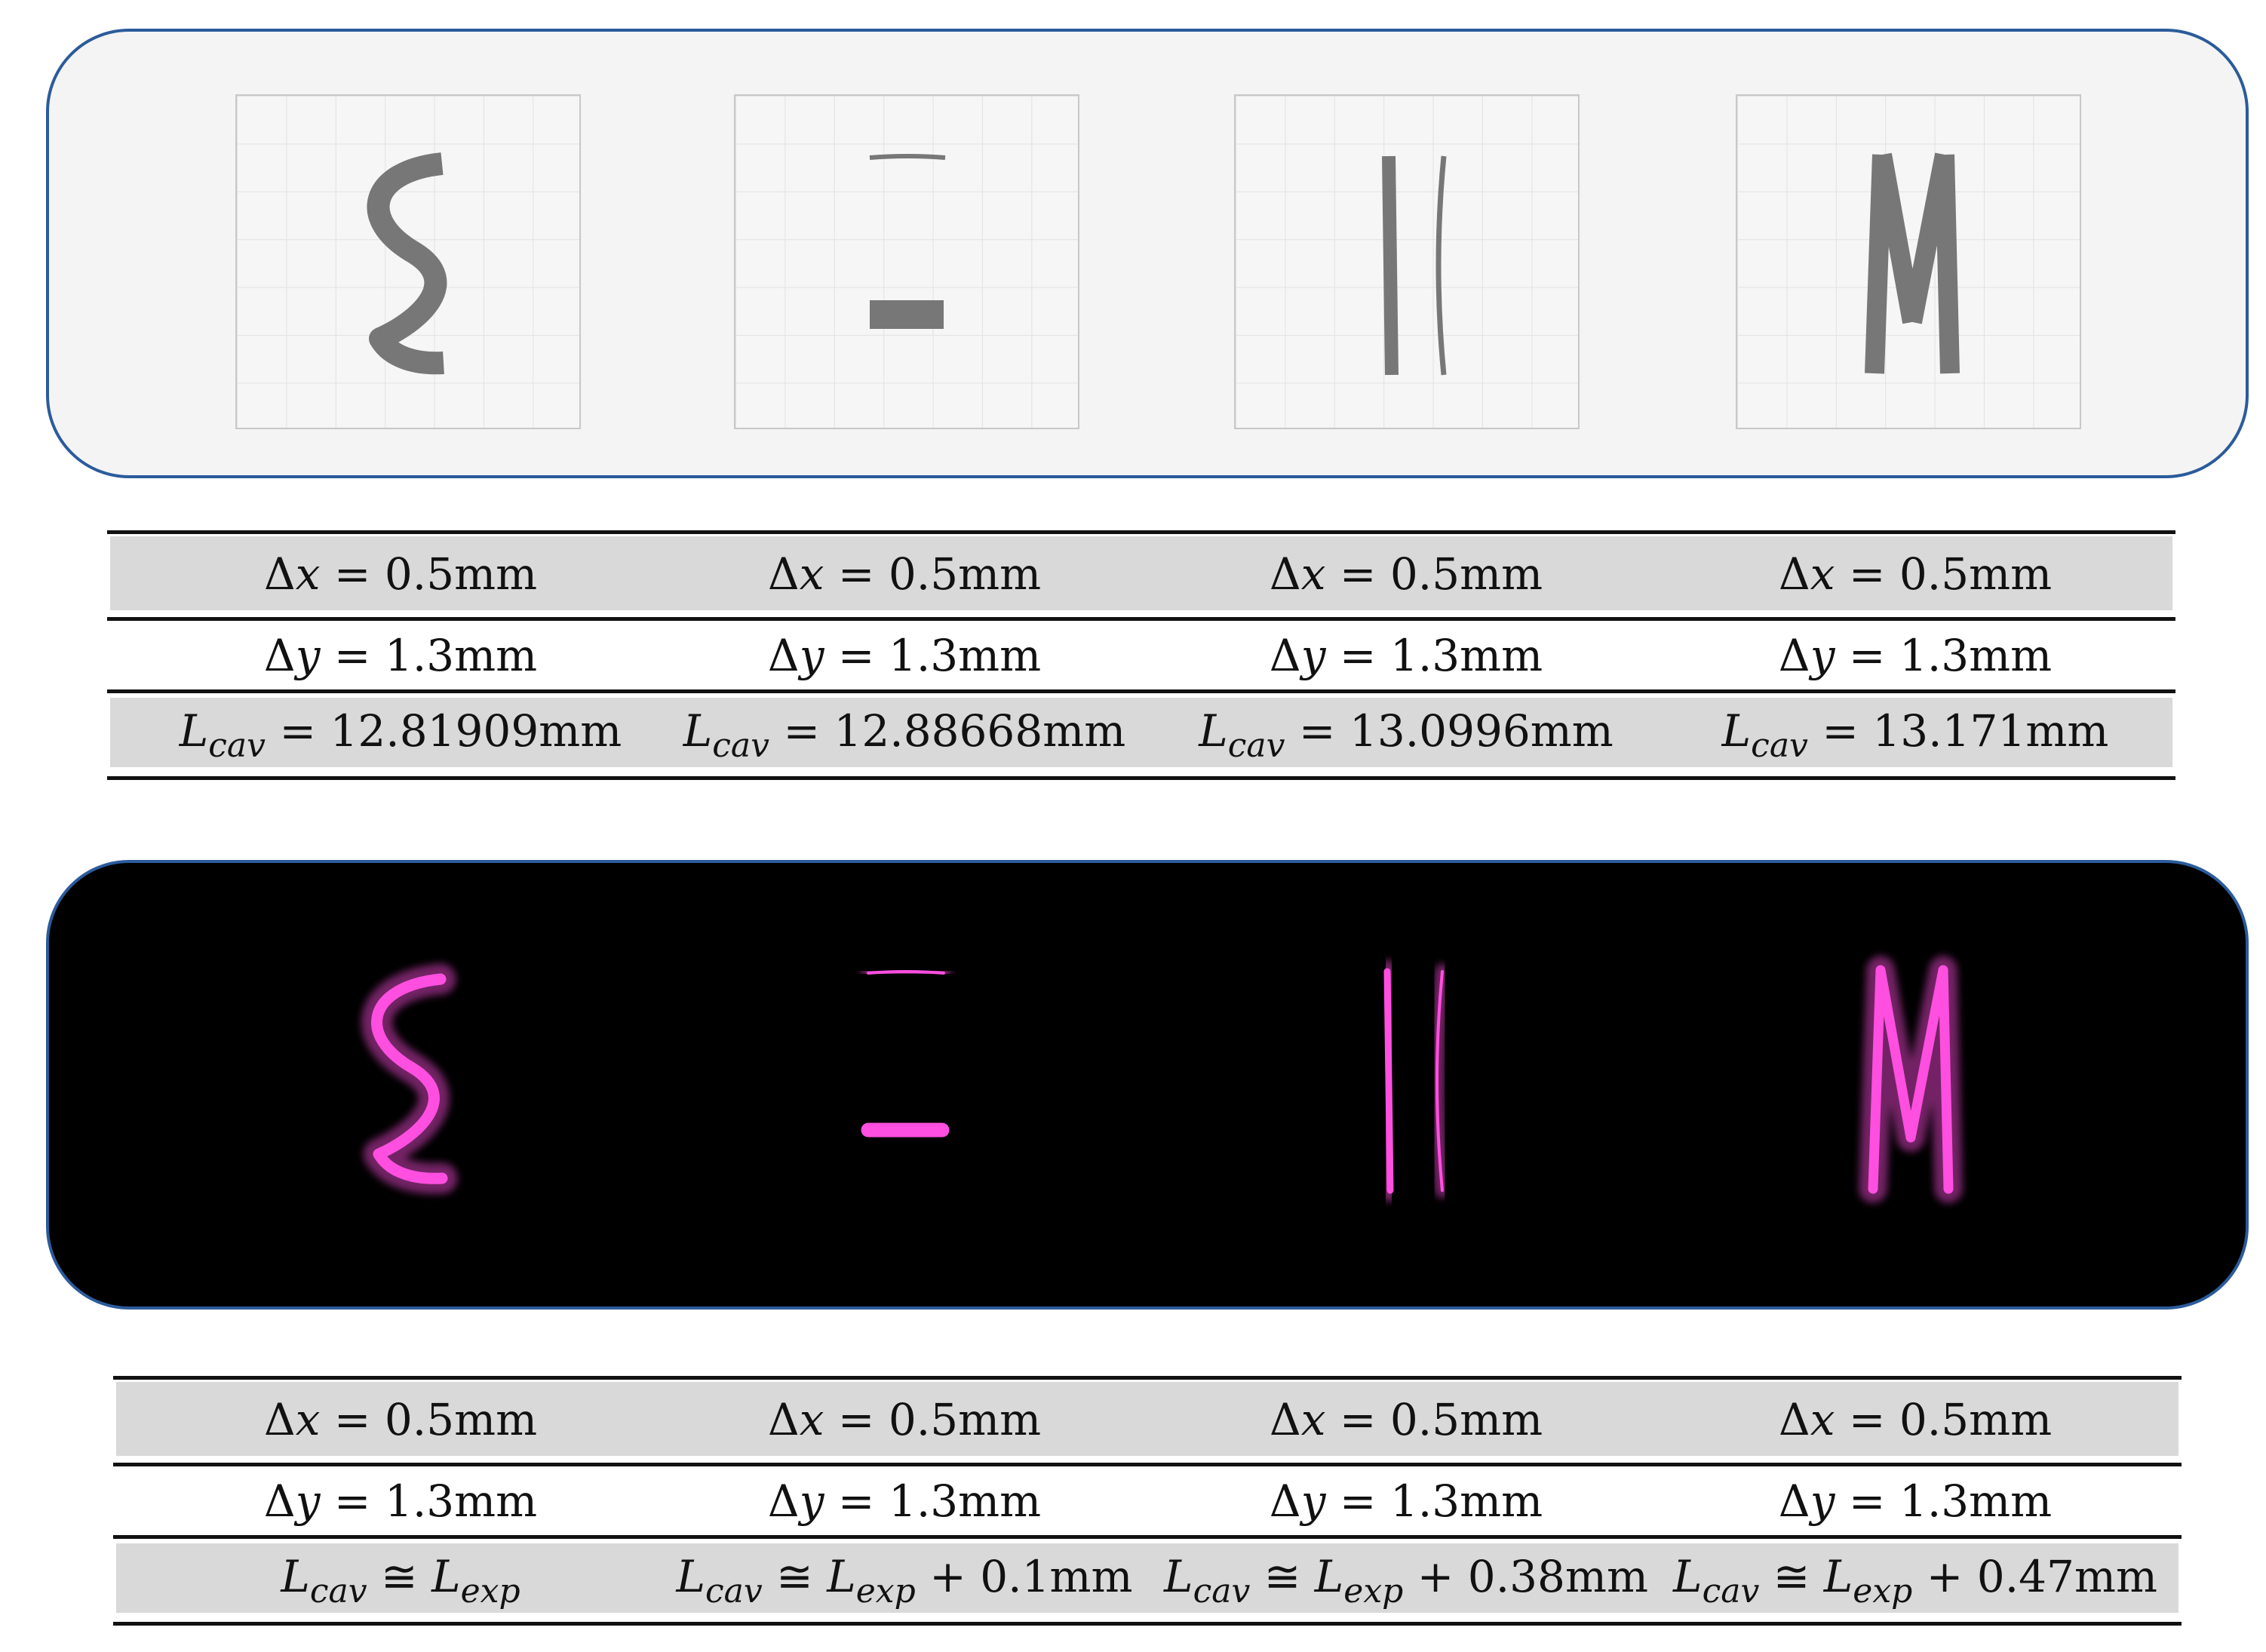 The width and height of the screenshot is (2266, 1652). I want to click on table-cell: Lcav = 12.81909mm, so click(400, 731).